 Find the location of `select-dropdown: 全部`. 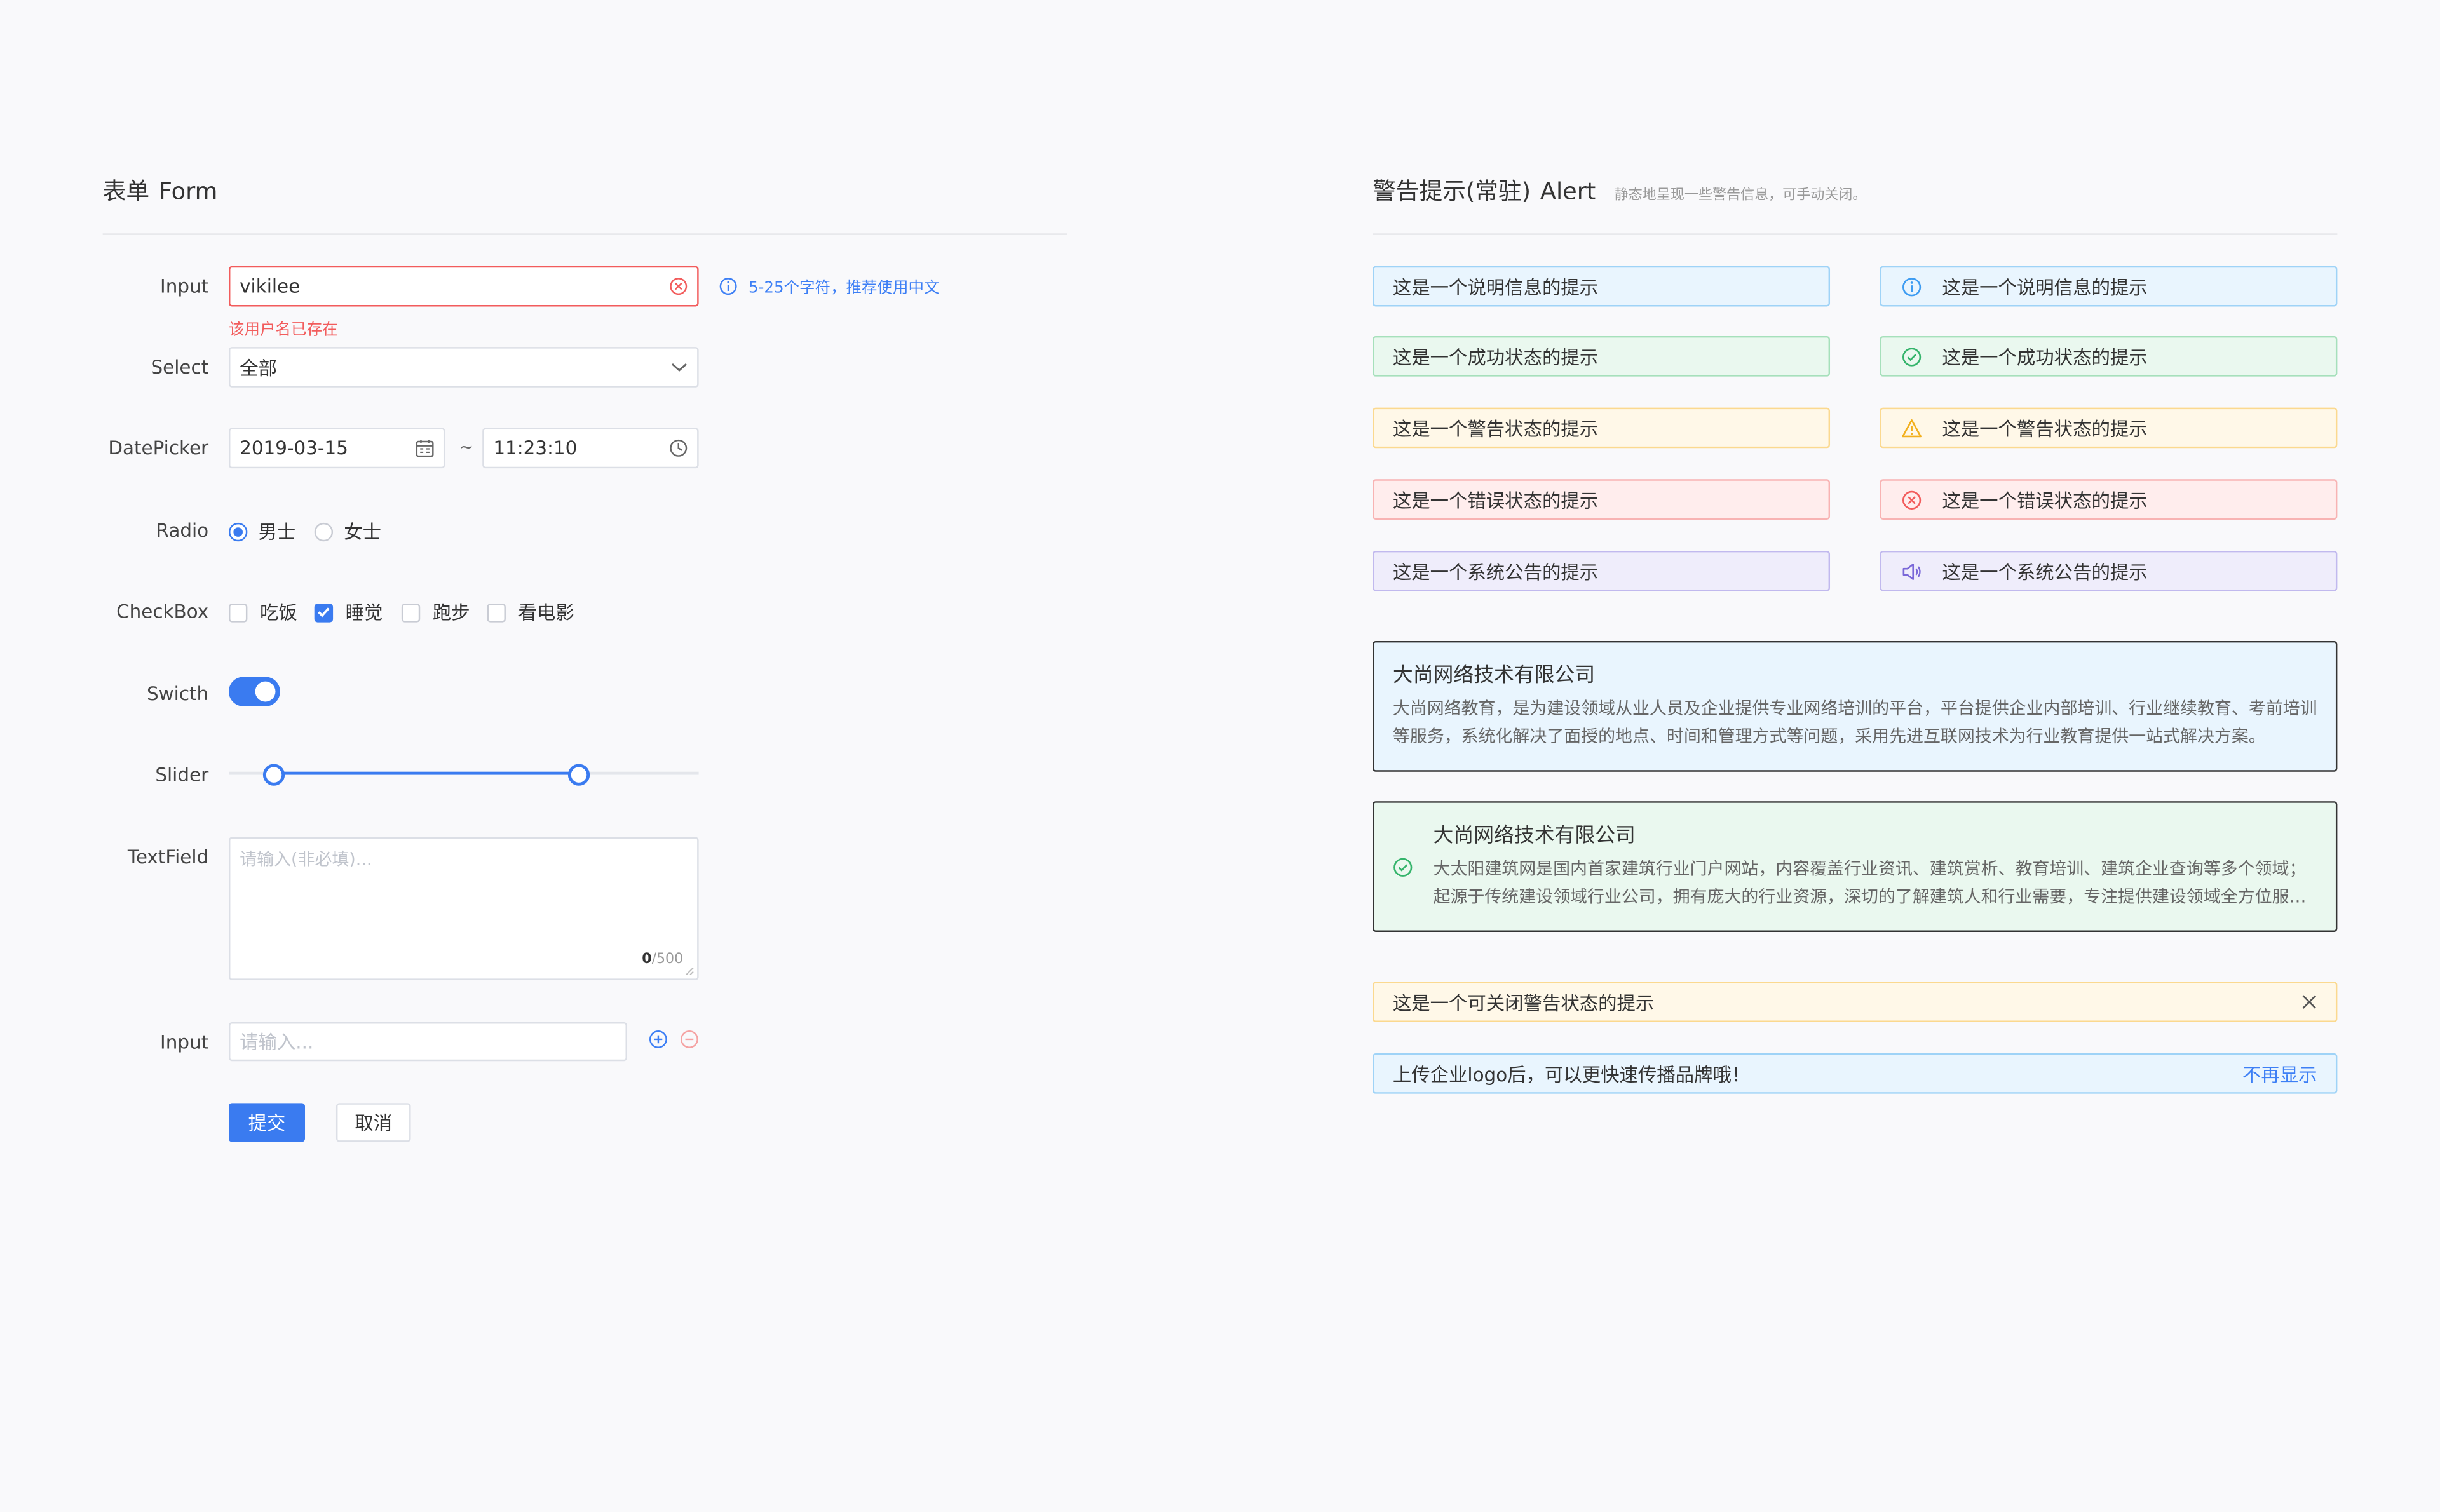

select-dropdown: 全部 is located at coordinates (464, 367).